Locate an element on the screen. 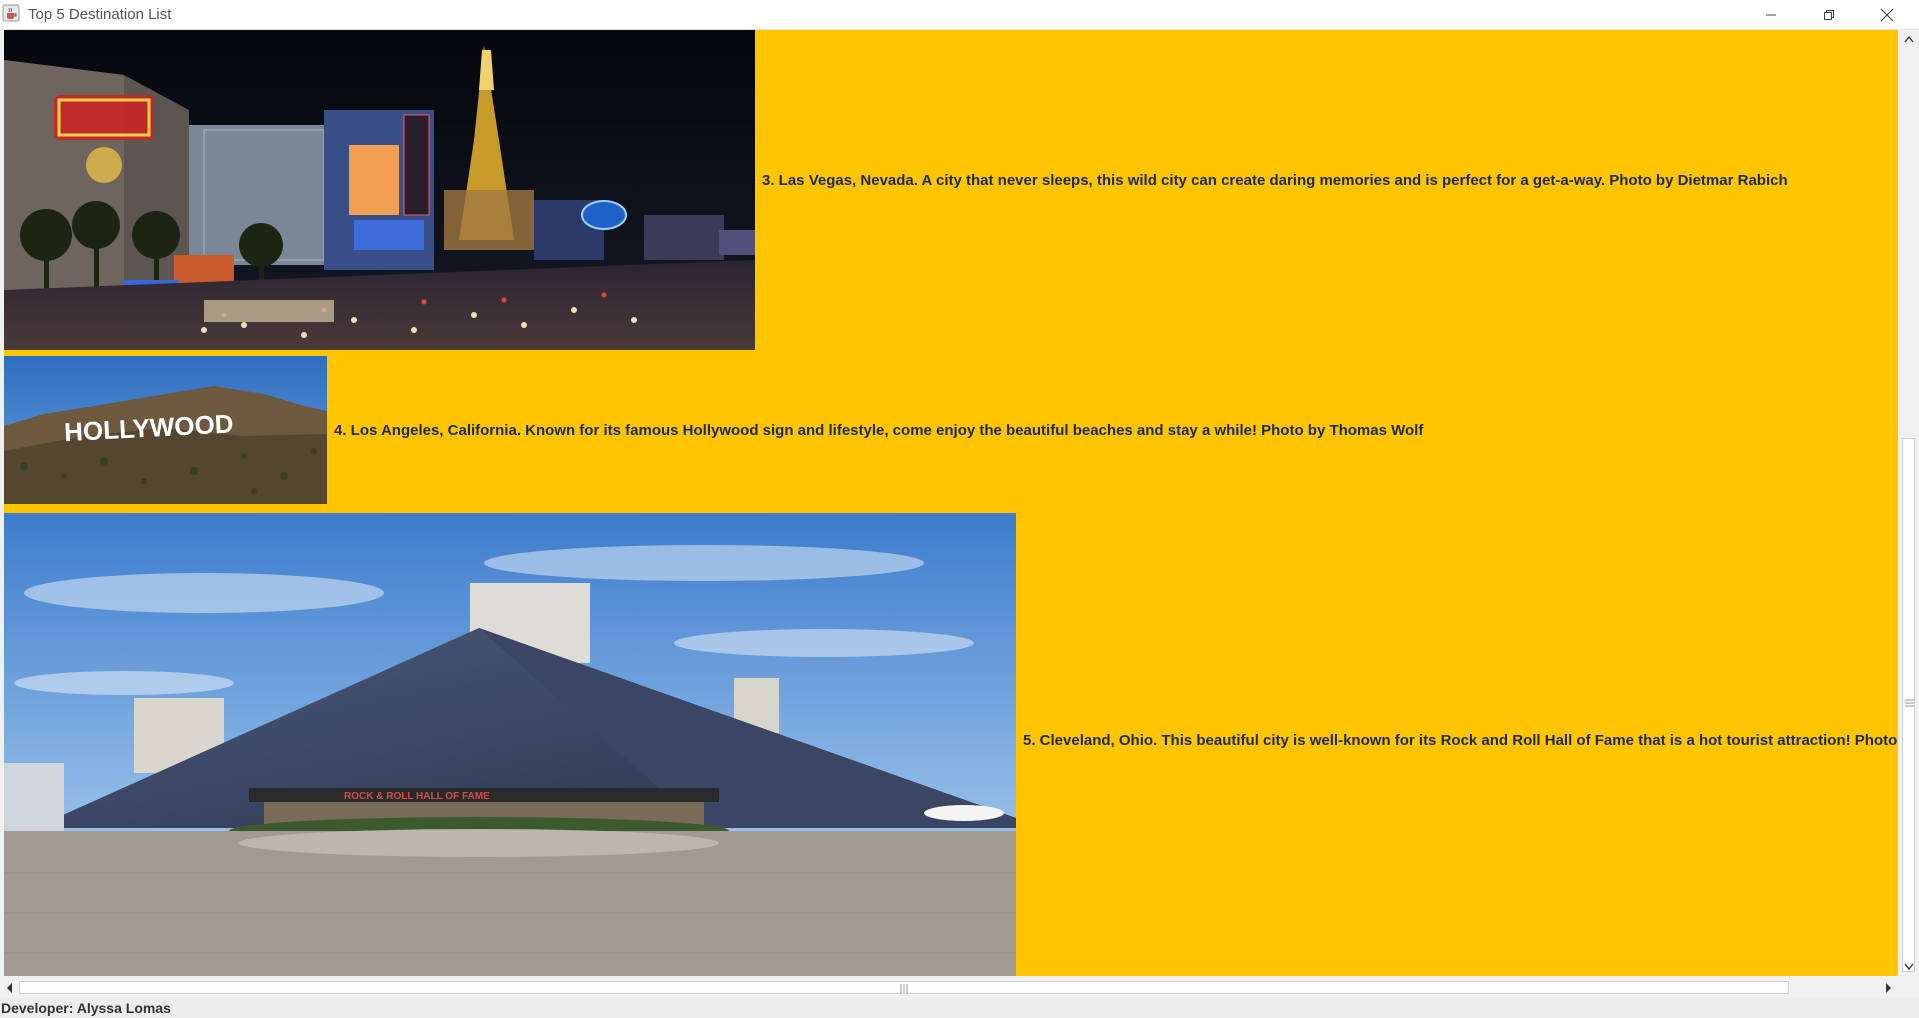 This screenshot has width=1919, height=1018. scroll-down-icon is located at coordinates (1909, 966).